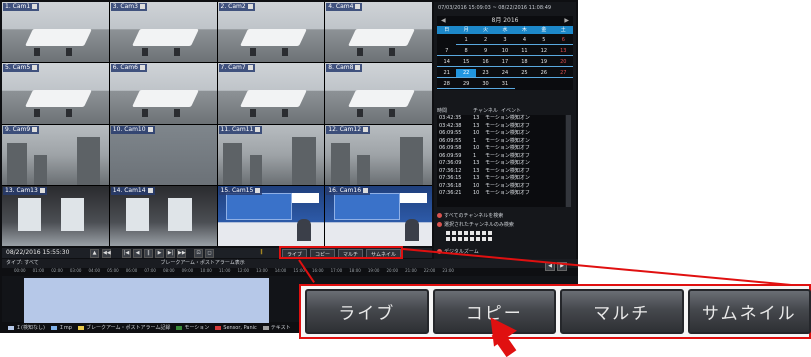 The height and width of the screenshot is (357, 811). What do you see at coordinates (524, 51) in the screenshot?
I see `calendar-day: 11` at bounding box center [524, 51].